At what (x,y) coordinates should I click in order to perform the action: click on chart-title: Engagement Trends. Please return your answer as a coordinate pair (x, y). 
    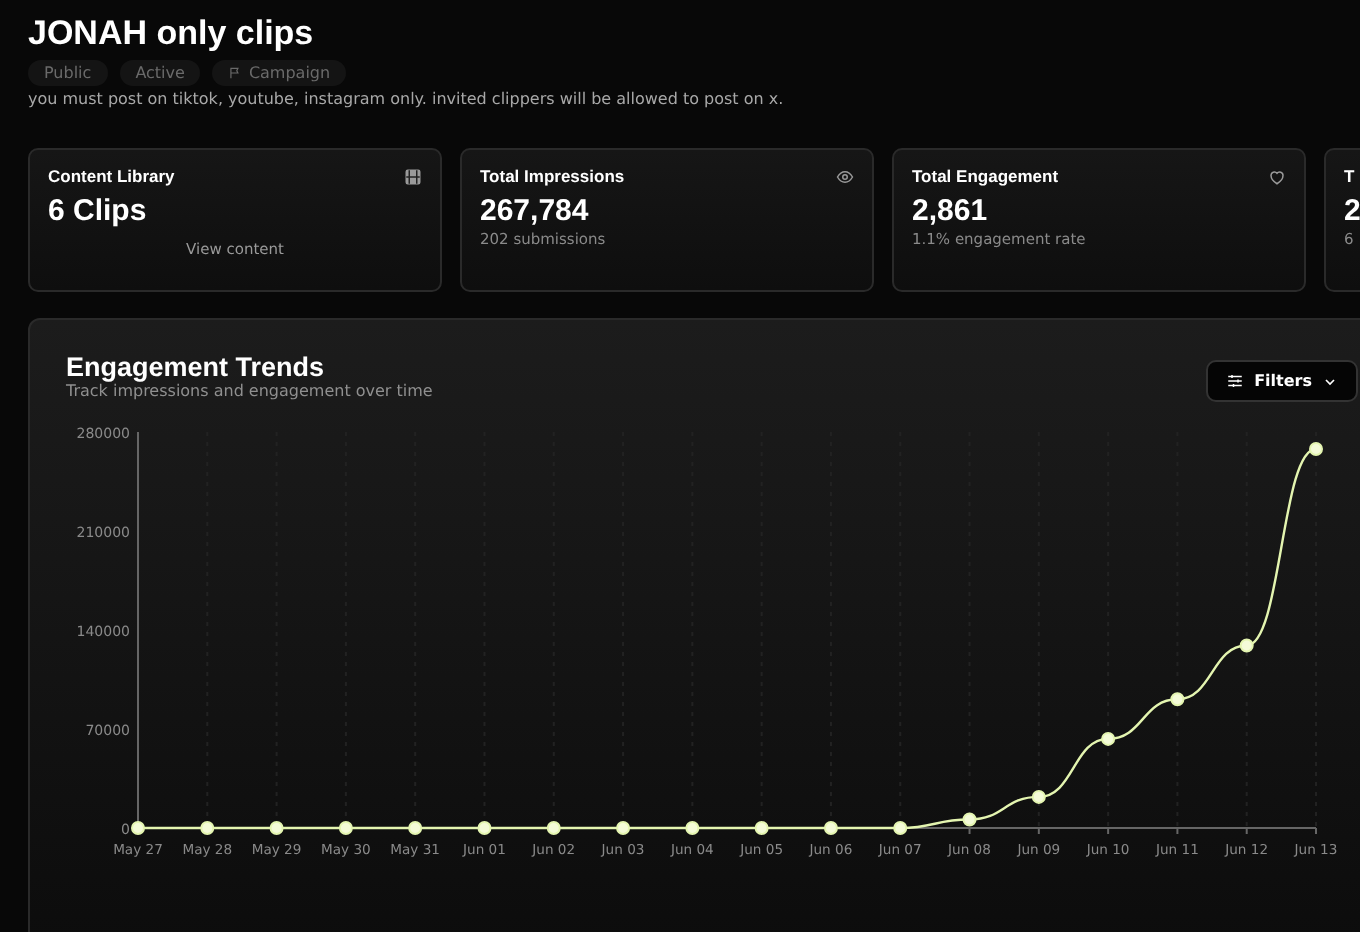
    Looking at the image, I should click on (196, 367).